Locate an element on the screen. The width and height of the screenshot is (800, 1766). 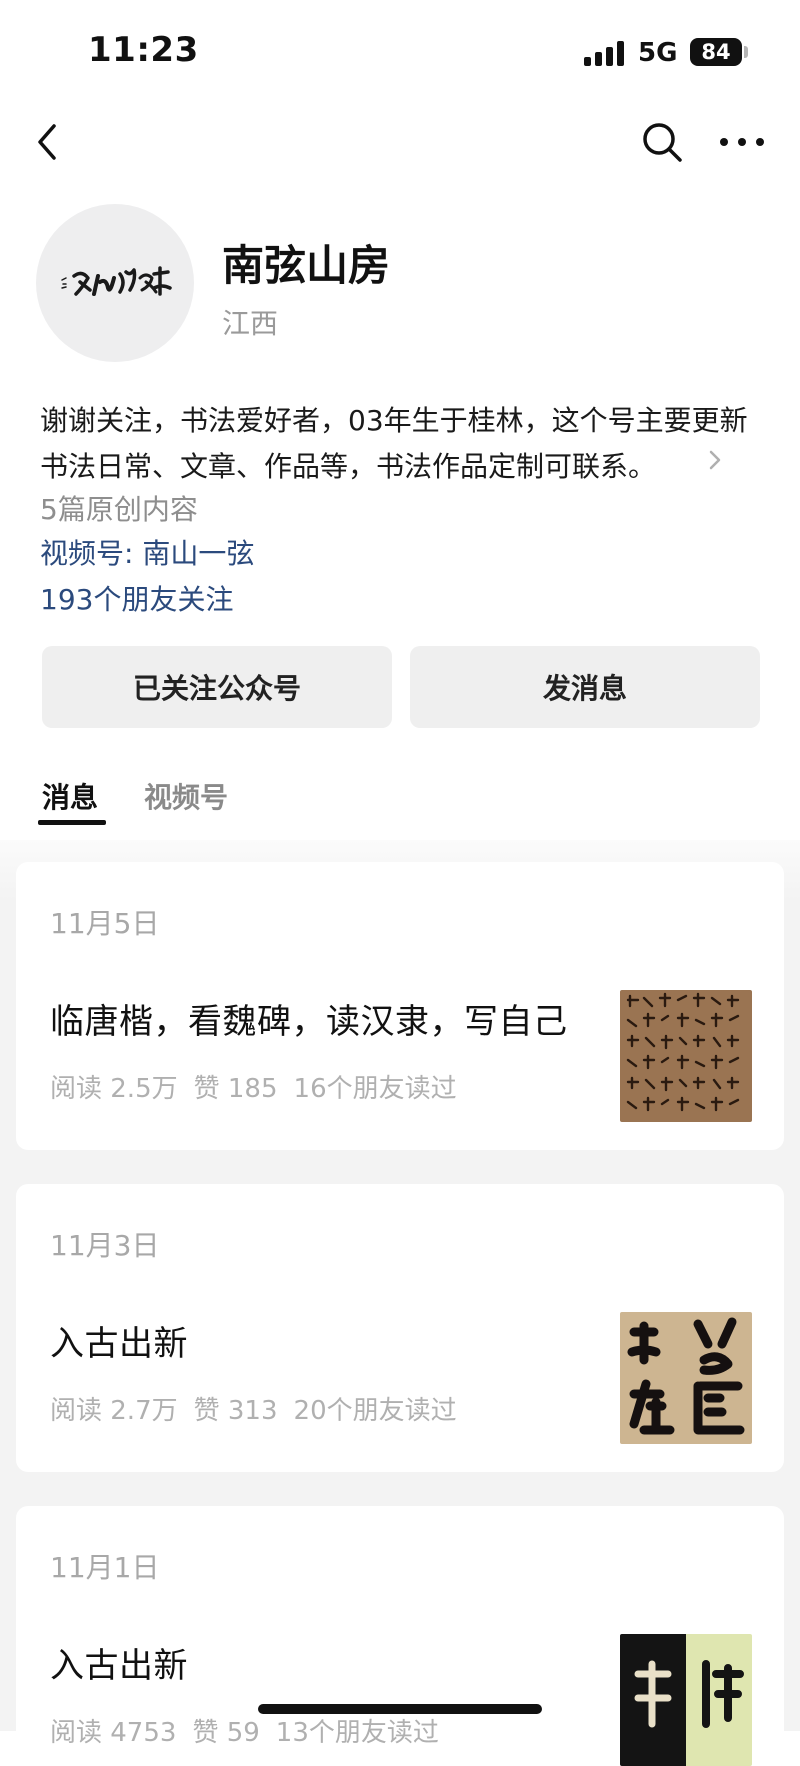
active-tab-indicator is located at coordinates (72, 822).